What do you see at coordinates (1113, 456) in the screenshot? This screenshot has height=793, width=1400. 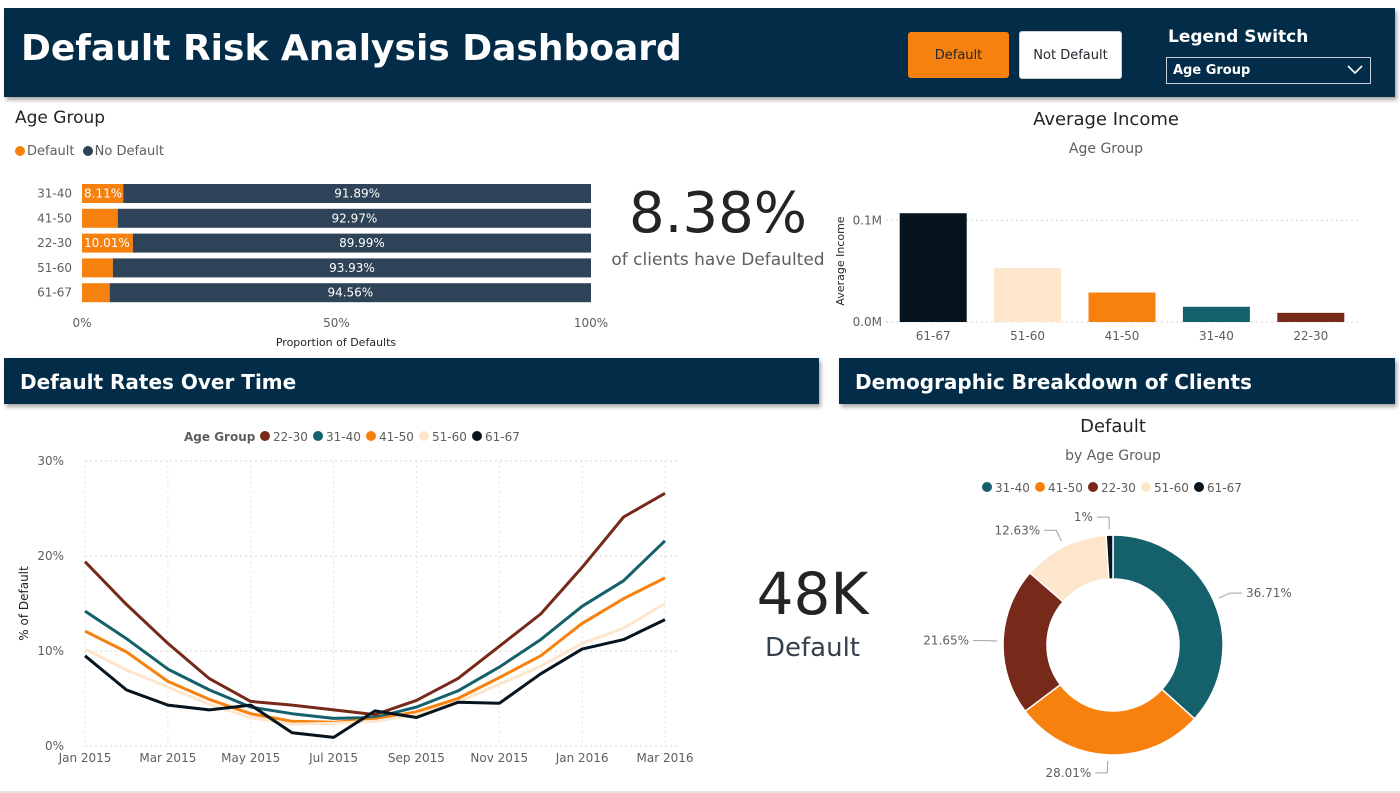 I see `donut-subtitle: by Age Group` at bounding box center [1113, 456].